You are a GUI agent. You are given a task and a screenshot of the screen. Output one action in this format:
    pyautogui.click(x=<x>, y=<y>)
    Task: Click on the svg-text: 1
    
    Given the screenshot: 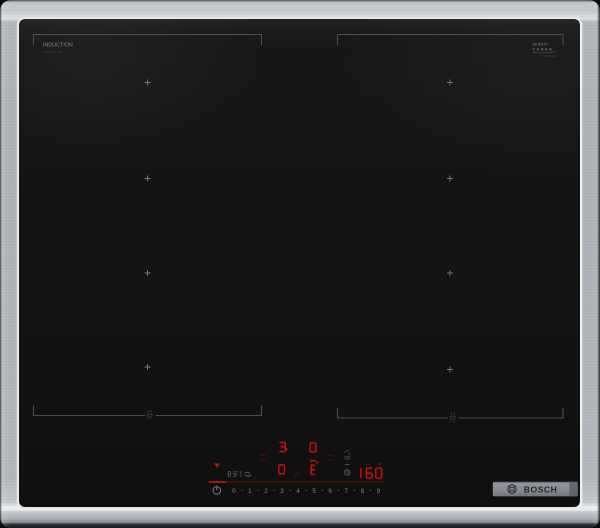 What is the action you would take?
    pyautogui.click(x=250, y=491)
    